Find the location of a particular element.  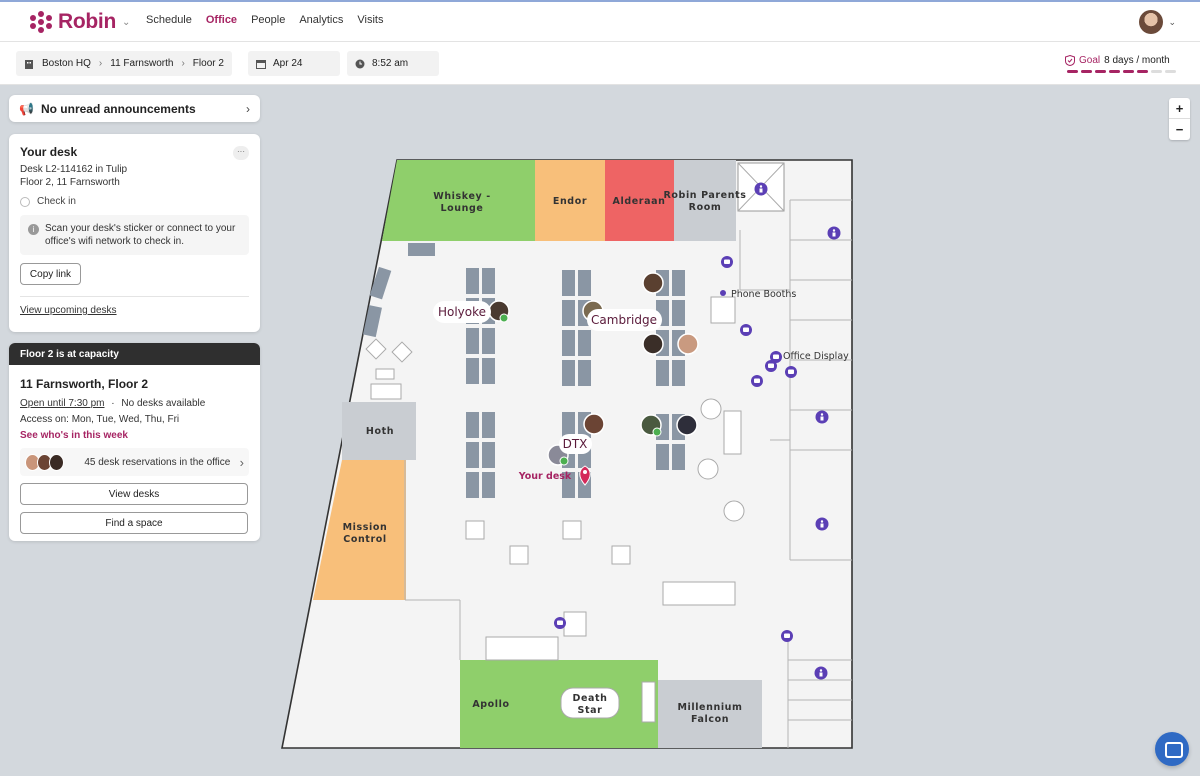

profile-menu: ⌄ is located at coordinates (1157, 22).